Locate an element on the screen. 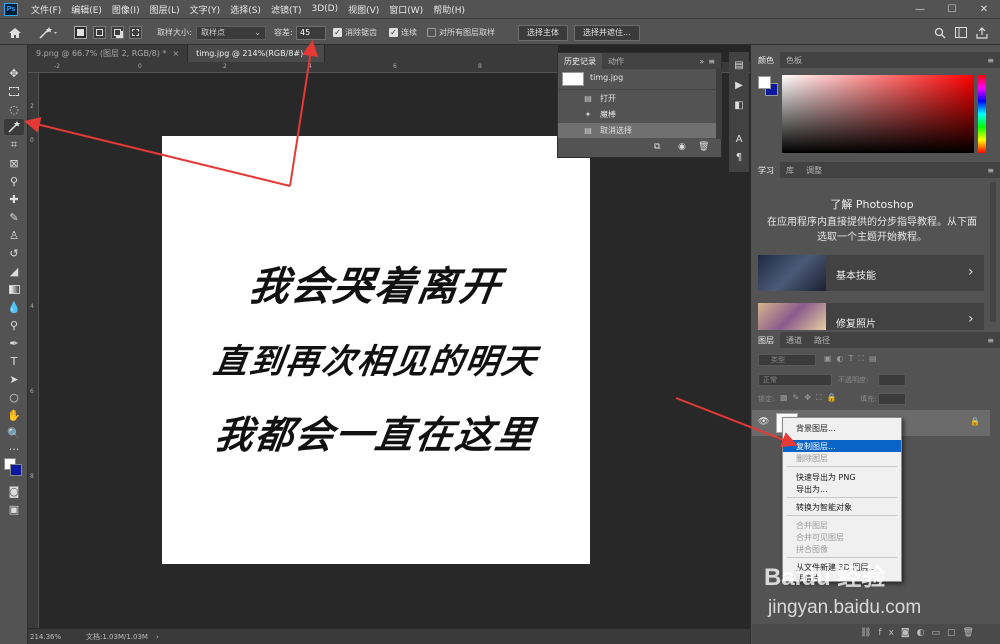  play-actions-icon: ▶ is located at coordinates (739, 85).